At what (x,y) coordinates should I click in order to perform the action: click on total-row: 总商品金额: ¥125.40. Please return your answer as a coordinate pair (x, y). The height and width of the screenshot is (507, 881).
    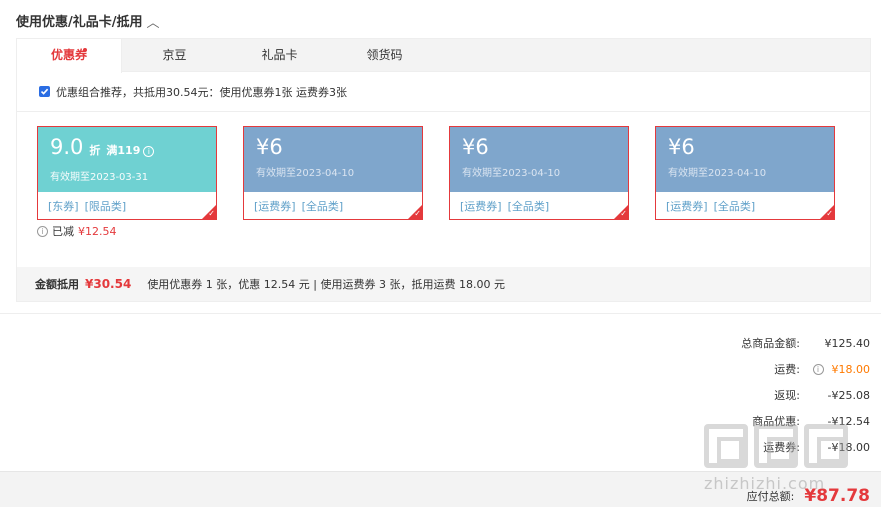
    Looking at the image, I should click on (805, 343).